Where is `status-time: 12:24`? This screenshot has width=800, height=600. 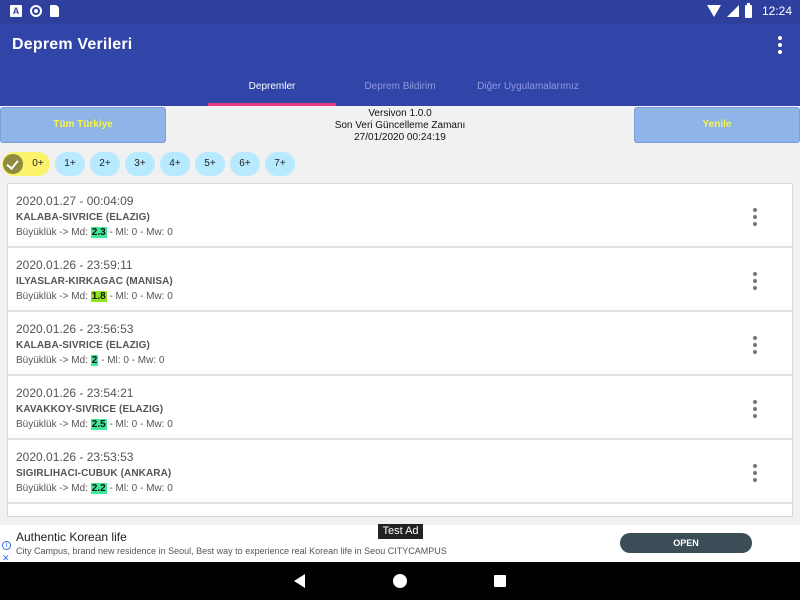 status-time: 12:24 is located at coordinates (776, 11).